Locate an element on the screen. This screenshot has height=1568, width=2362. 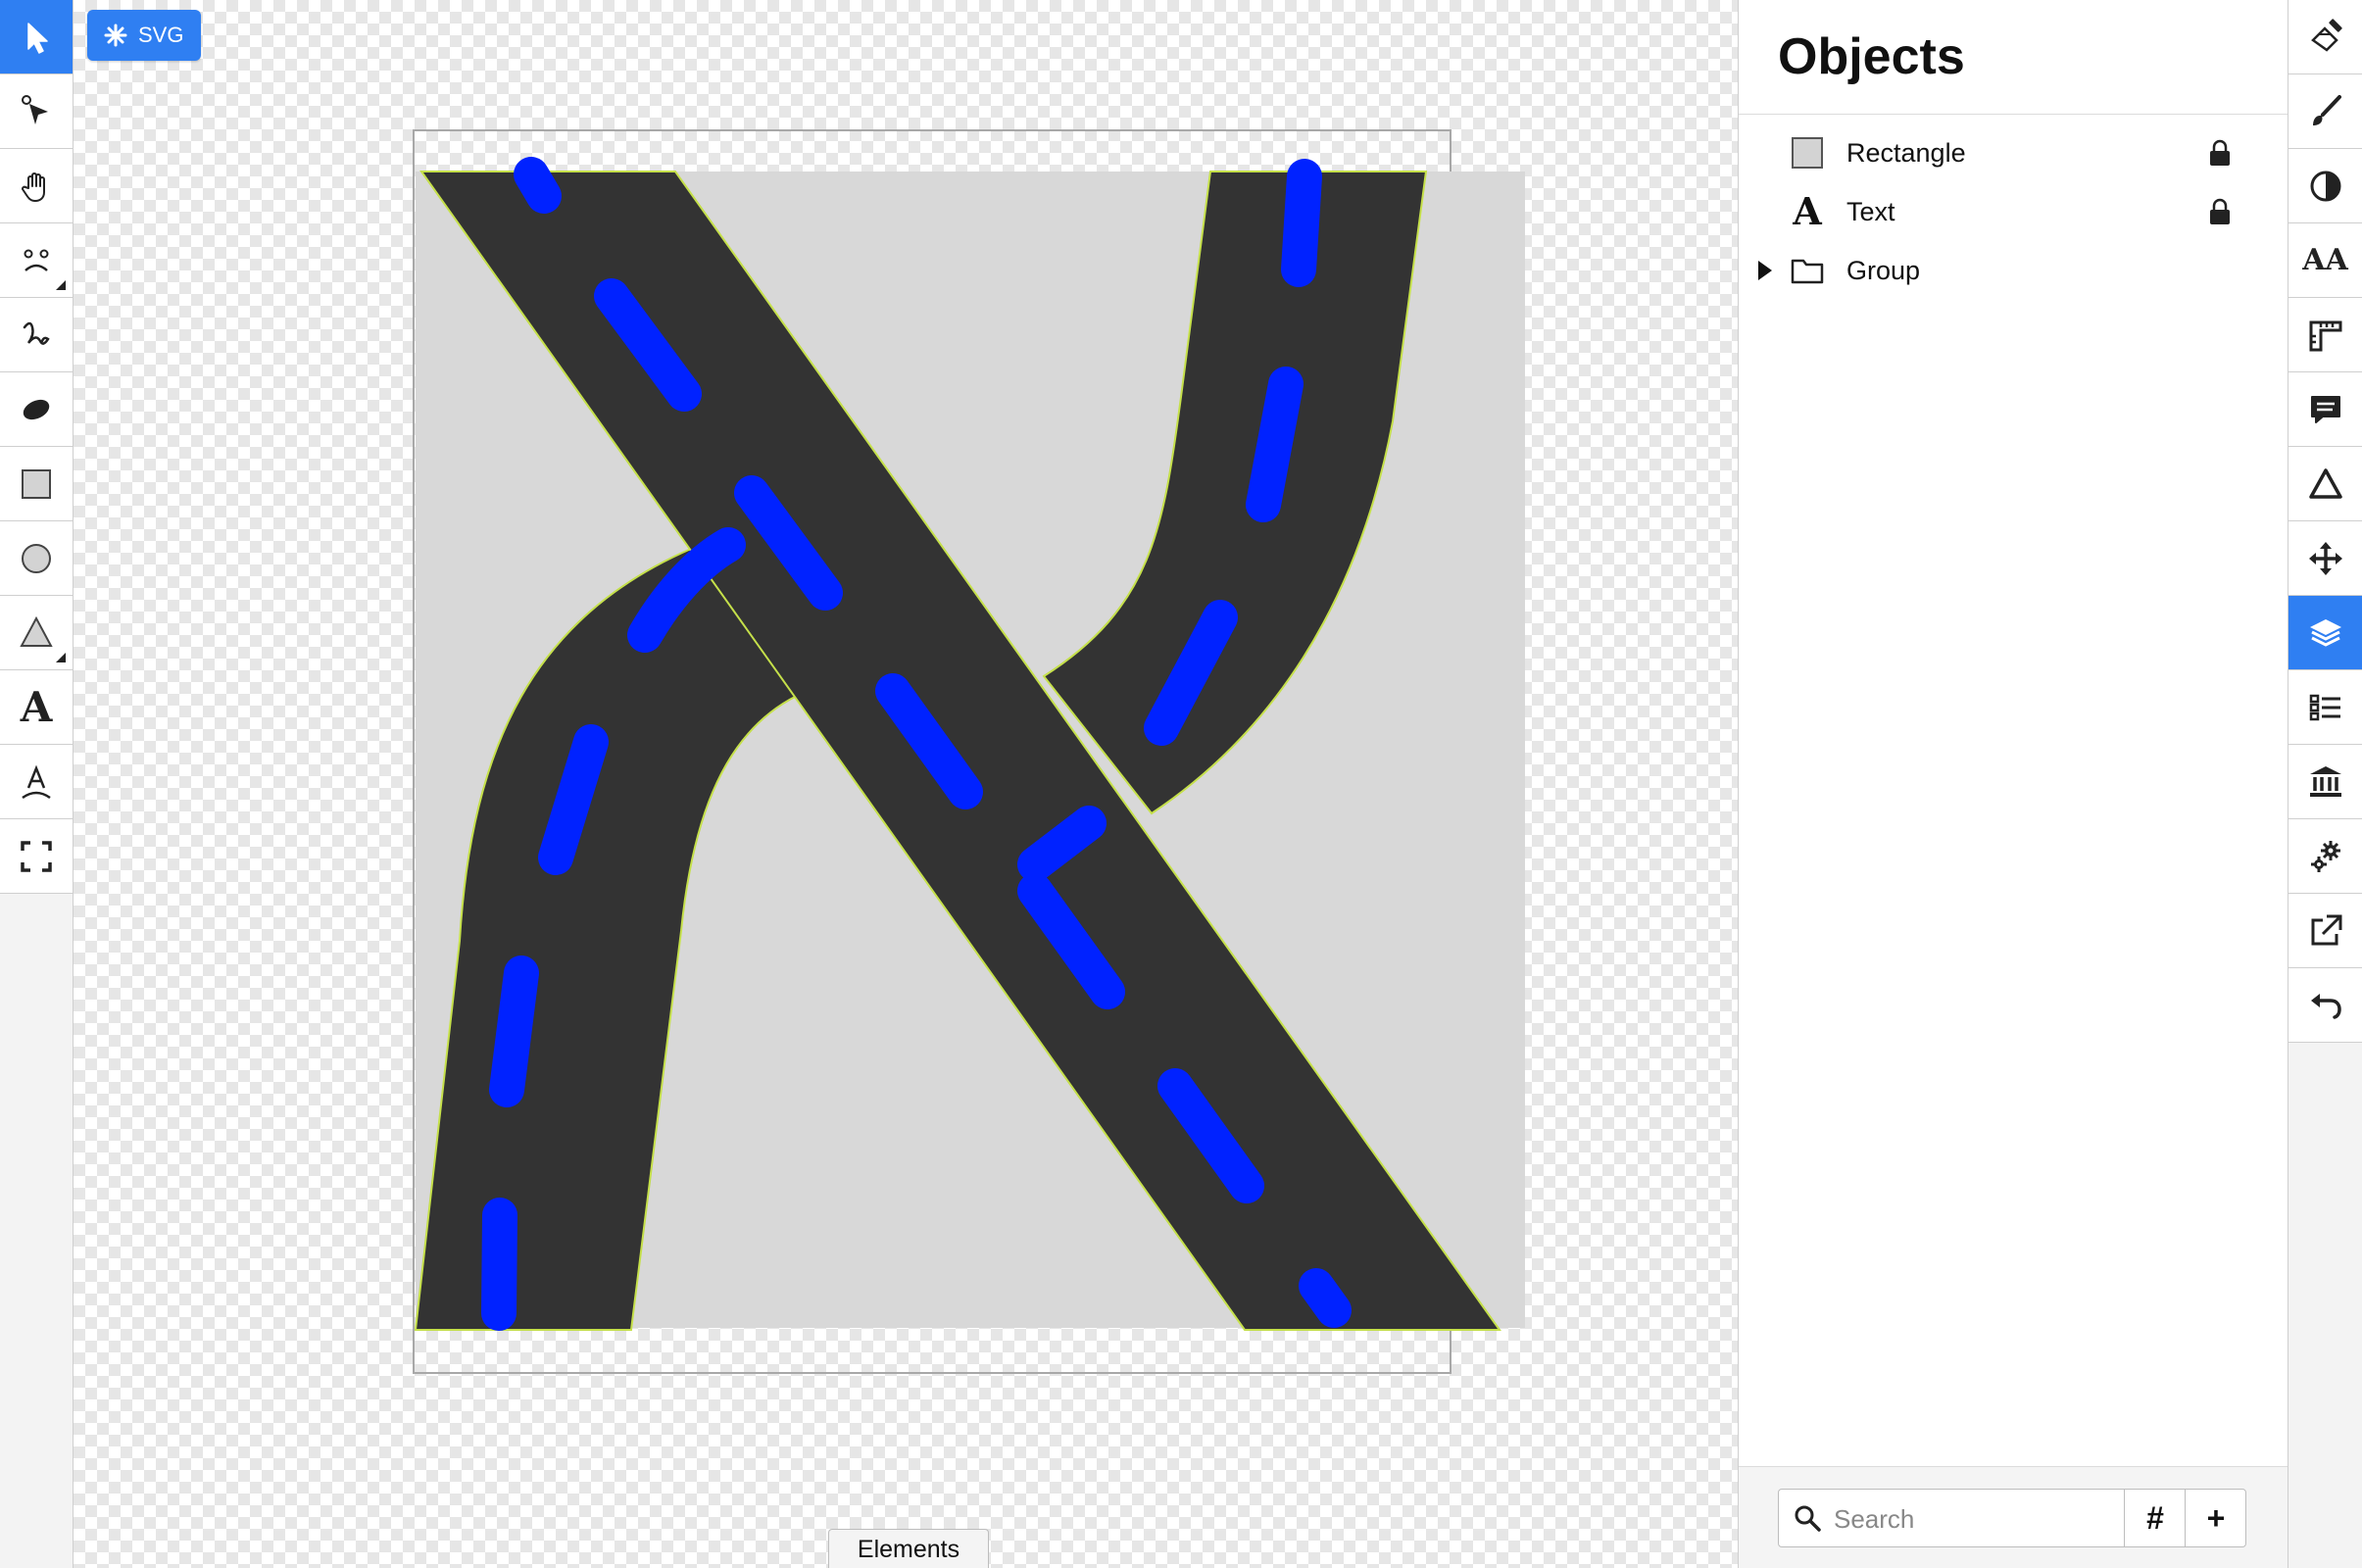
layers-tool is located at coordinates (2325, 633).